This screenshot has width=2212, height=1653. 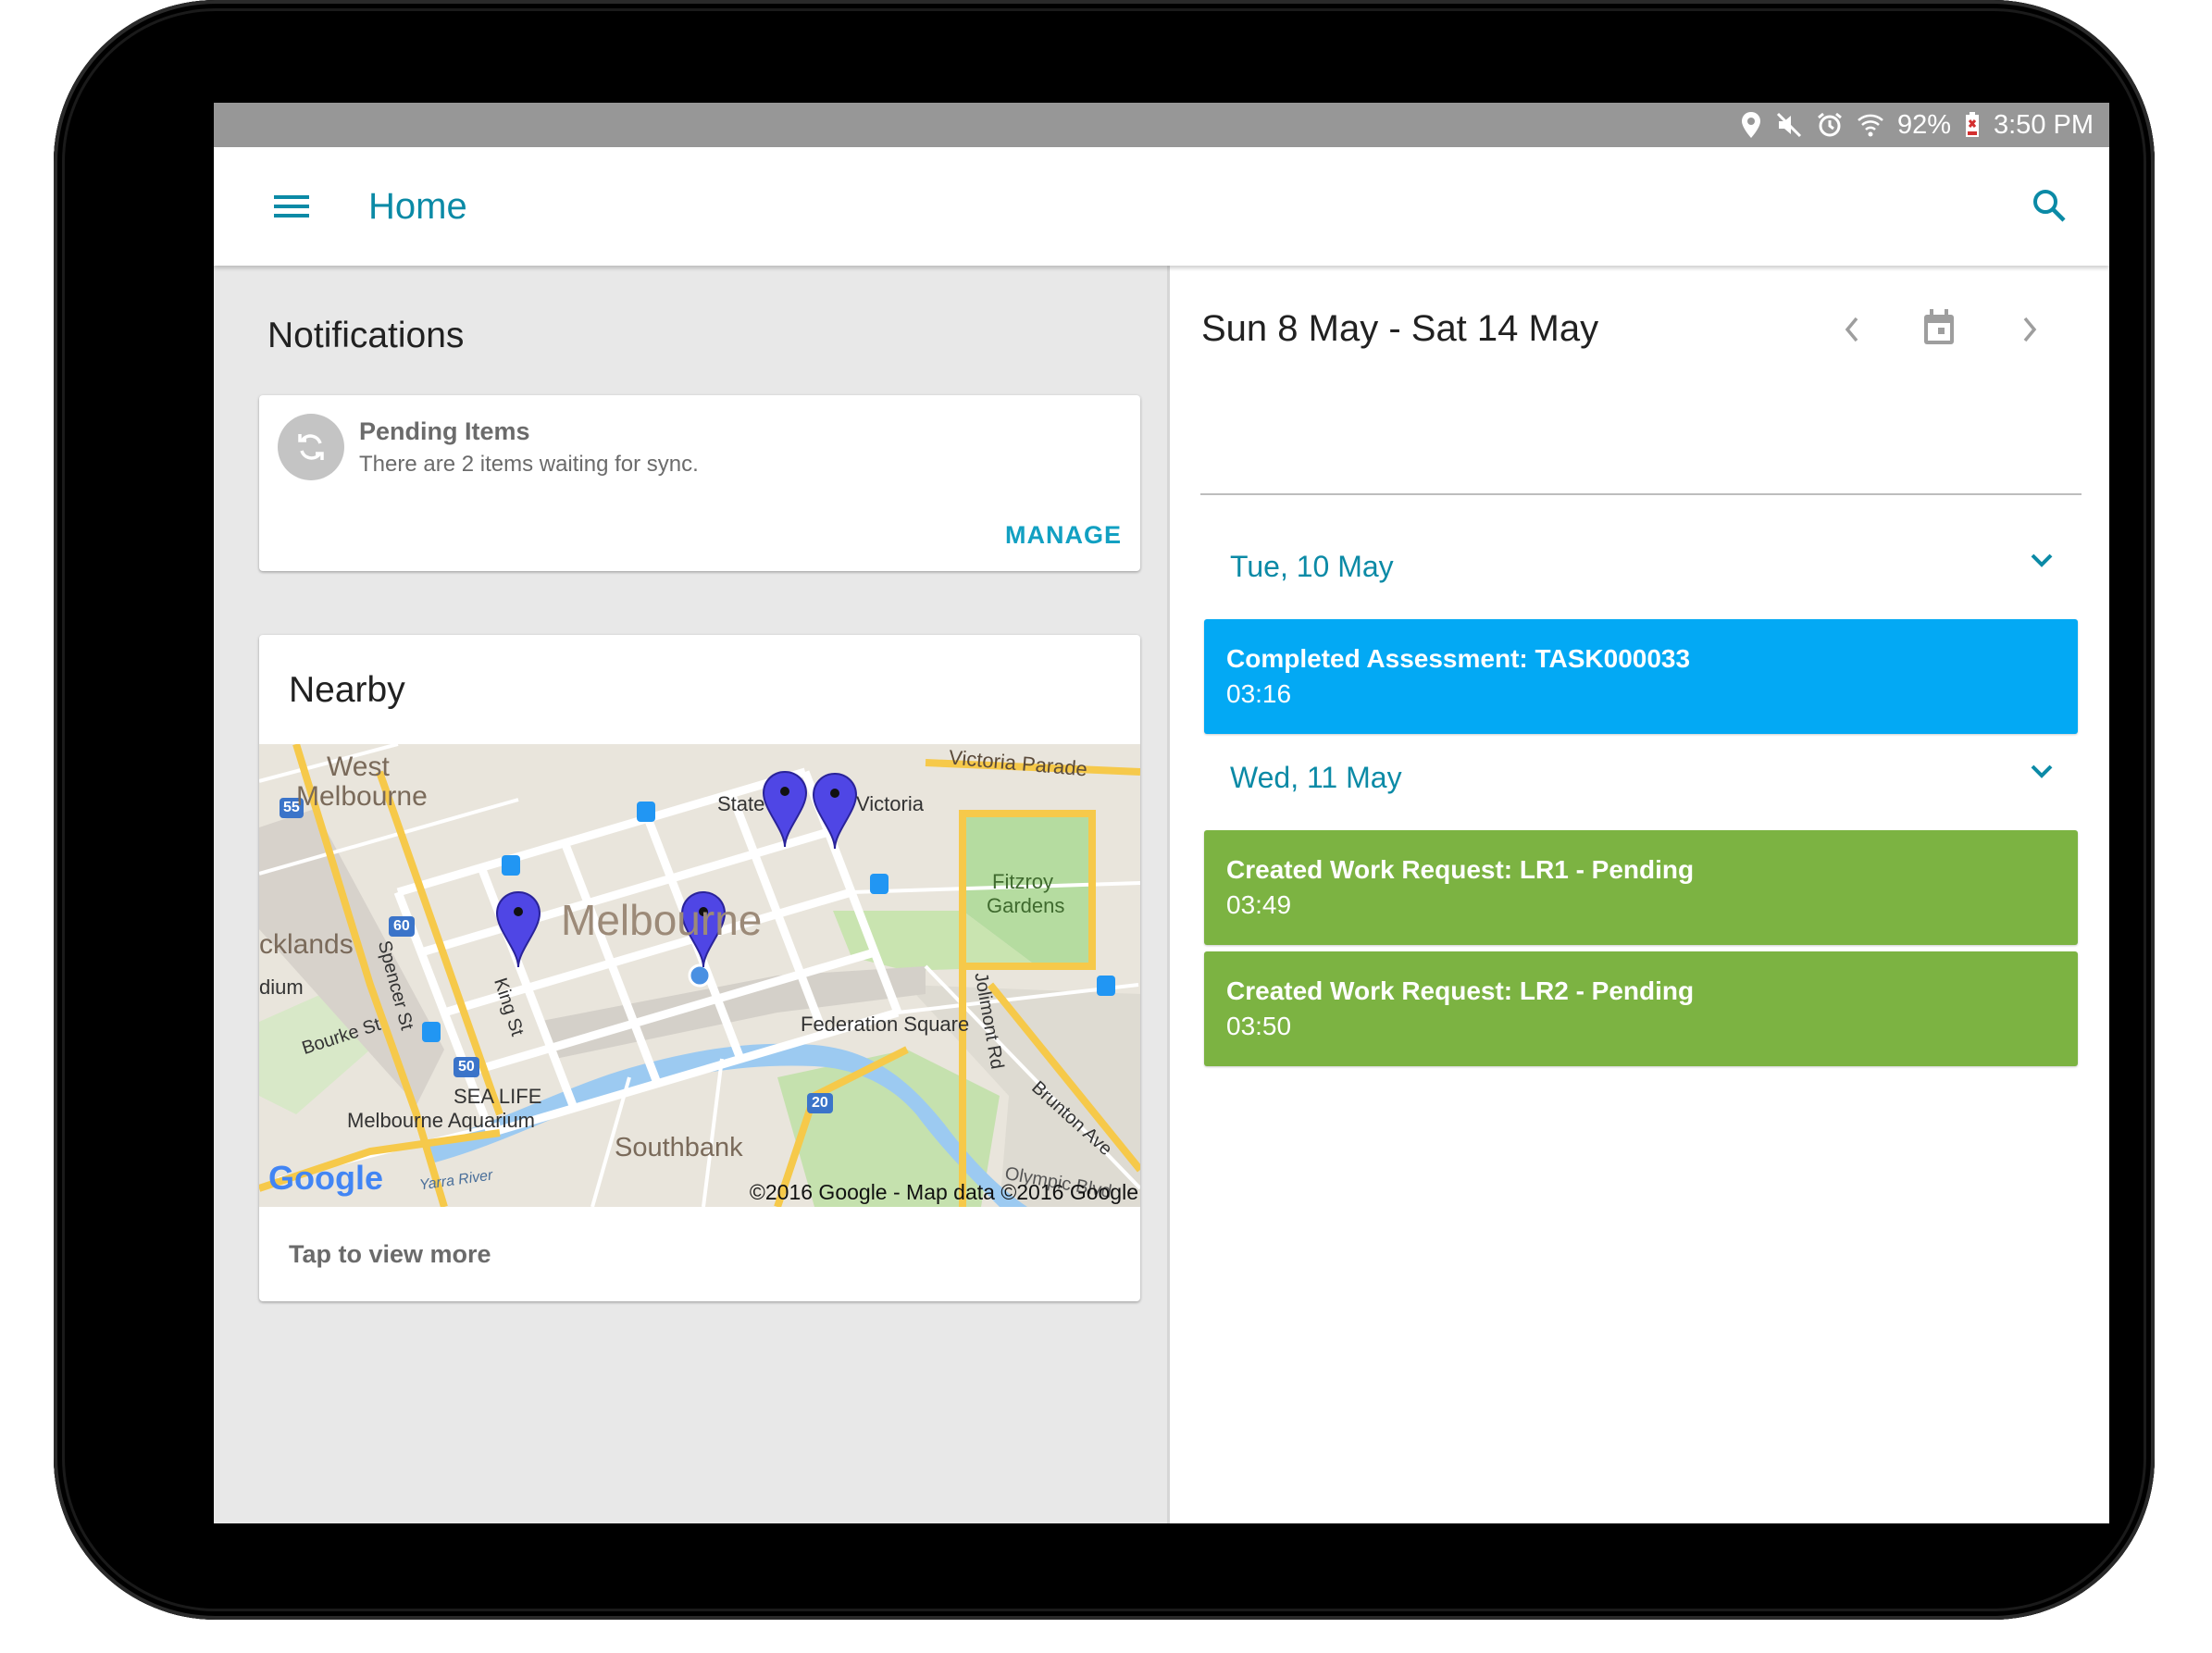 What do you see at coordinates (1458, 658) in the screenshot?
I see `event-title: Completed Assessment: TASK000033` at bounding box center [1458, 658].